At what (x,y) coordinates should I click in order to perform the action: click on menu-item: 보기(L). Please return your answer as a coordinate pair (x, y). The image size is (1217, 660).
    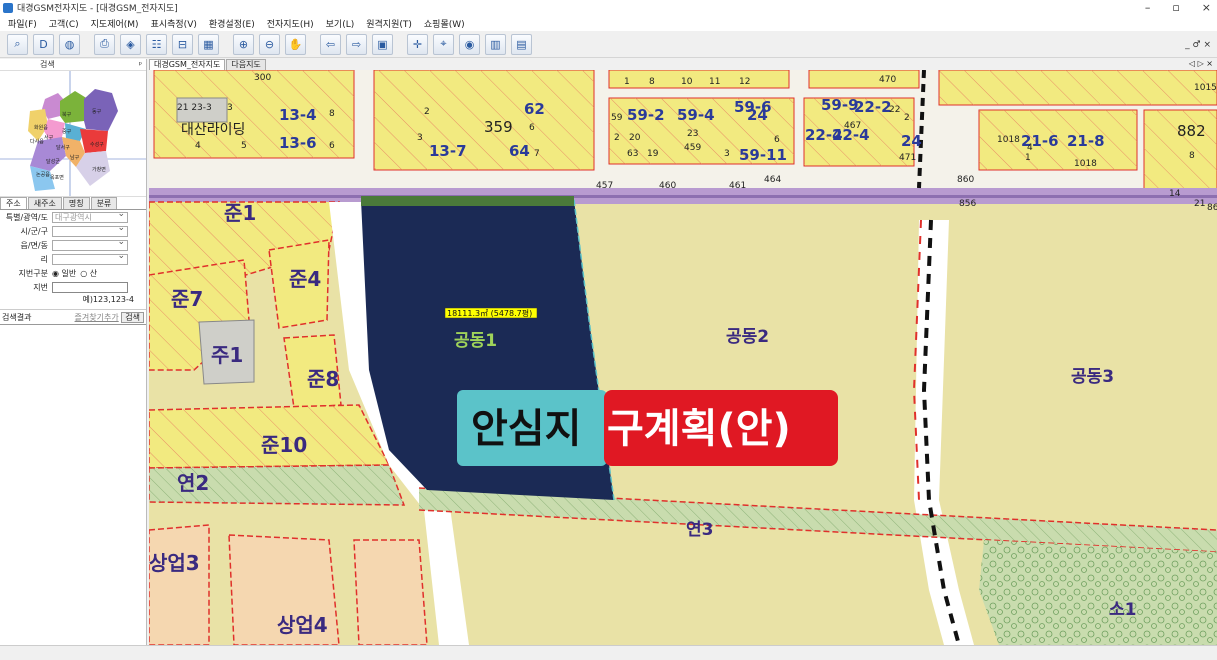
    Looking at the image, I should click on (340, 23).